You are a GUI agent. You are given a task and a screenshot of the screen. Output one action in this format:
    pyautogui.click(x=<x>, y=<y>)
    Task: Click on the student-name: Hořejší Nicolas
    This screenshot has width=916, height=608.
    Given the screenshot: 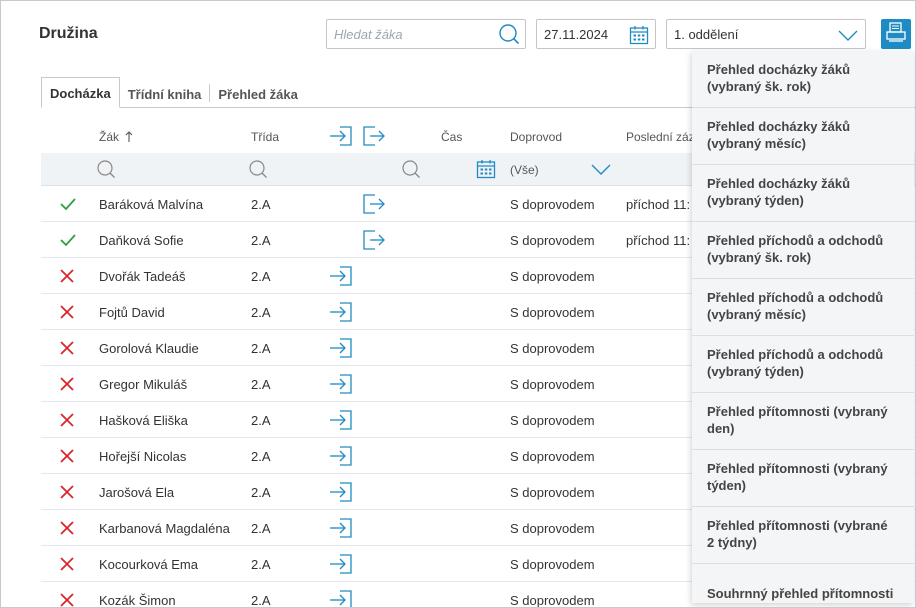 What is the action you would take?
    pyautogui.click(x=142, y=456)
    